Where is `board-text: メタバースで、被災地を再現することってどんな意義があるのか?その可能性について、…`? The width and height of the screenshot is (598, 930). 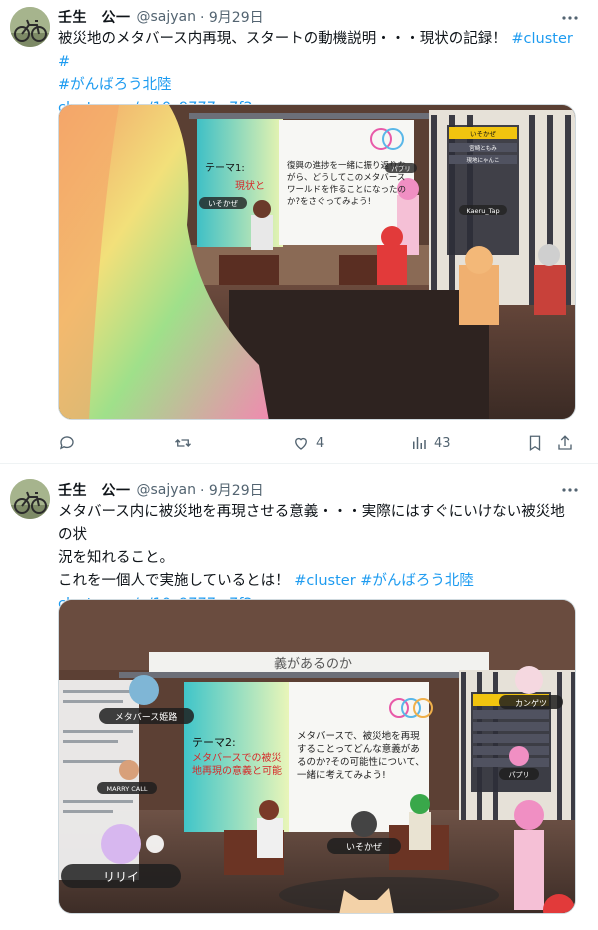
board-text: メタバースで、被災地を再現することってどんな意義があるのか?その可能性について、… is located at coordinates (361, 756).